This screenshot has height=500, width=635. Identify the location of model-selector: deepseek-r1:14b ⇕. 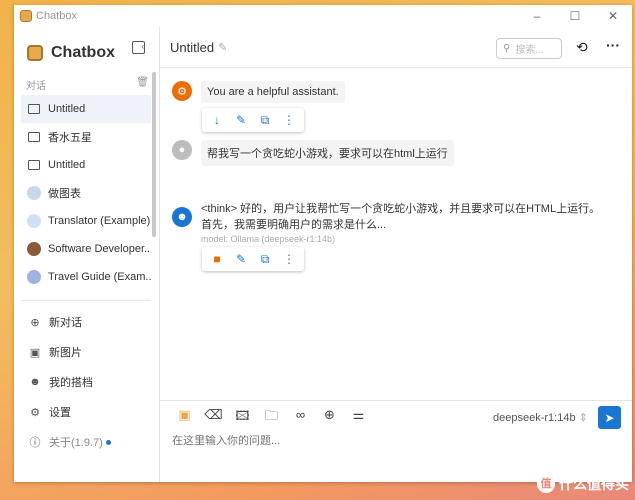
(540, 417).